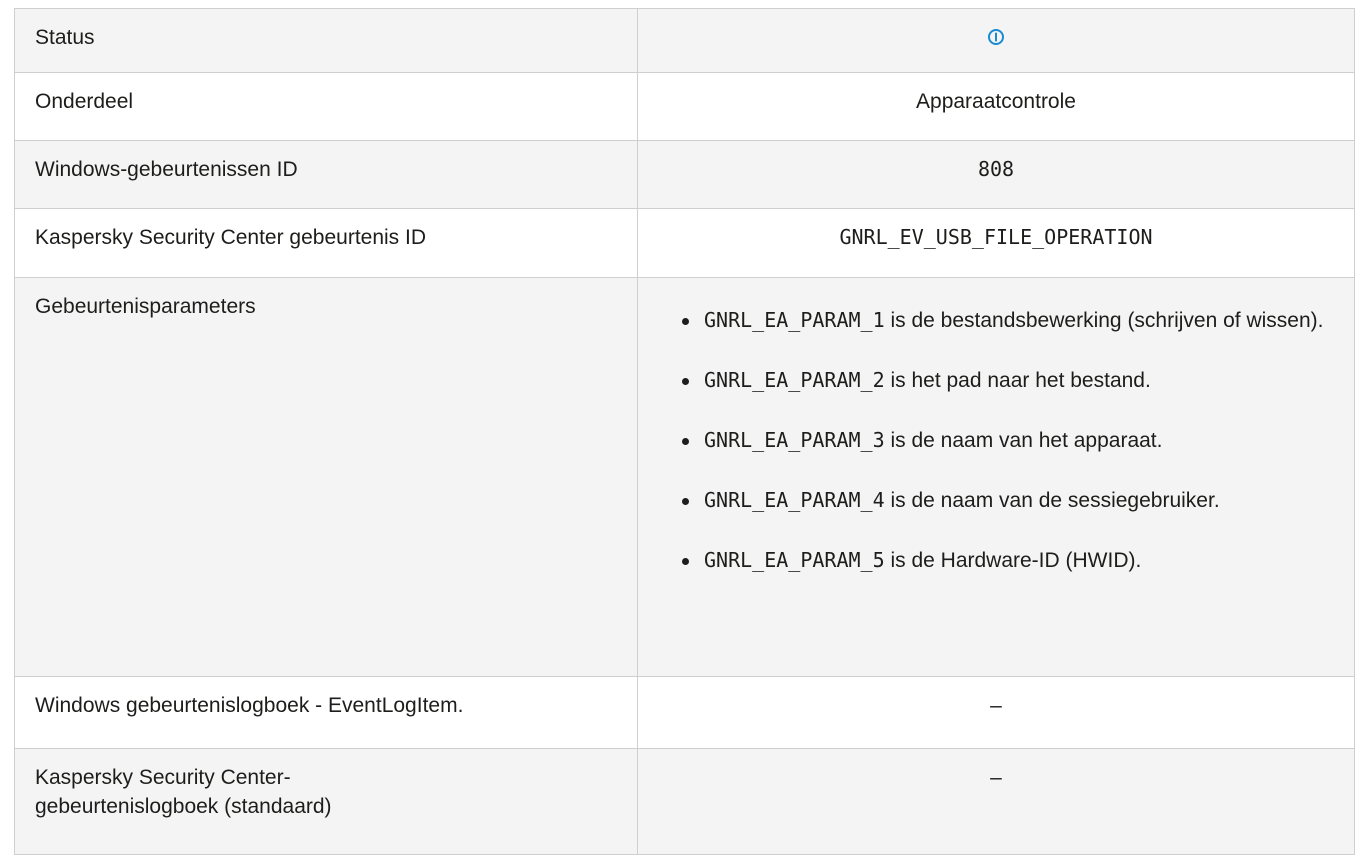 The width and height of the screenshot is (1356, 855). I want to click on status-value, so click(996, 40).